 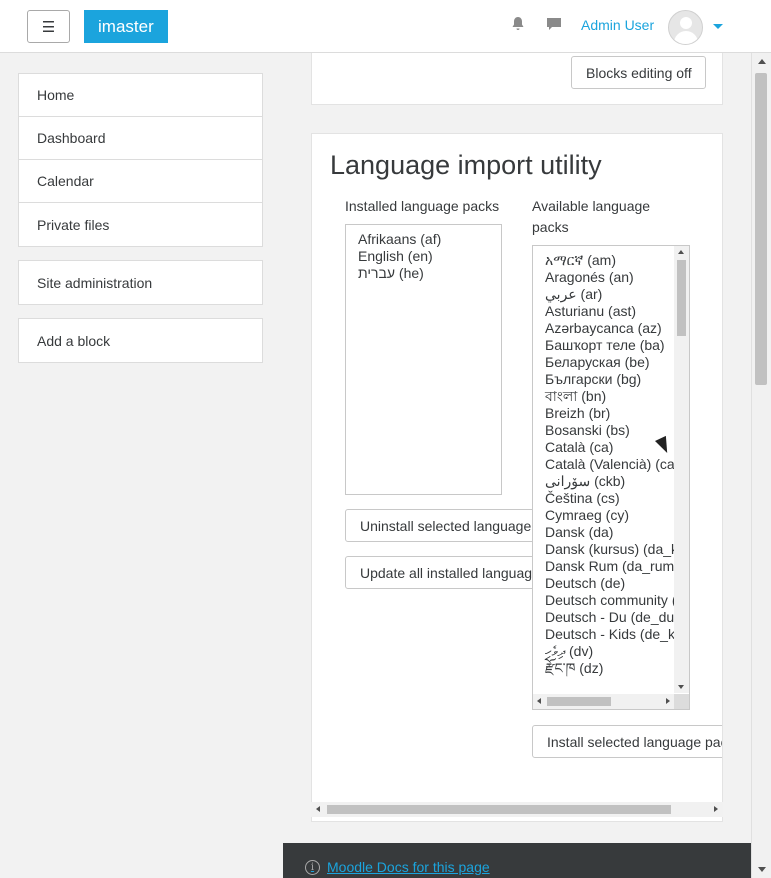 What do you see at coordinates (610, 651) in the screenshot?
I see `list-item: ދިވެހި (dv)` at bounding box center [610, 651].